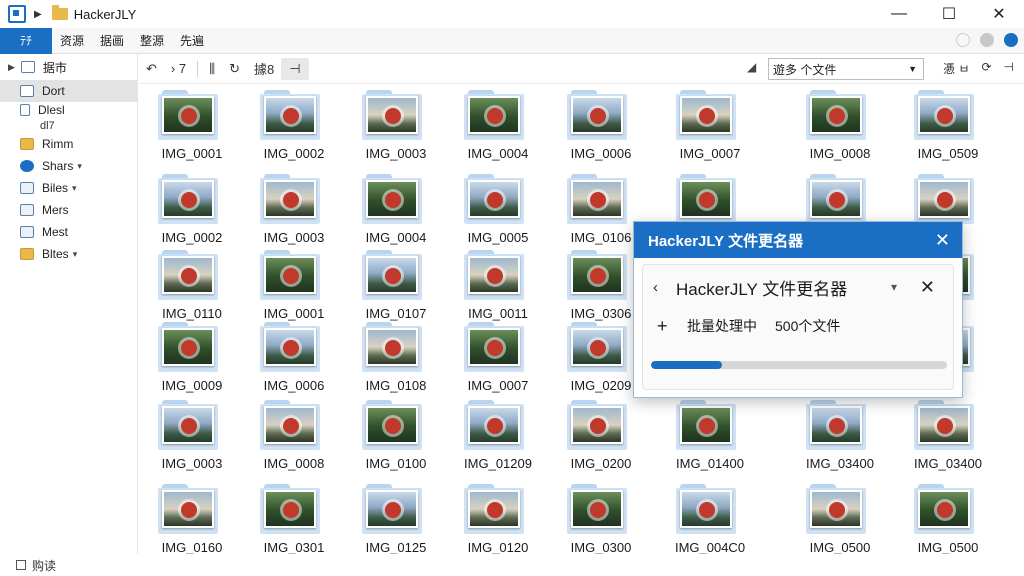 This screenshot has width=1024, height=576. Describe the element at coordinates (396, 358) in the screenshot. I see `file-item: IMG_0108` at that location.